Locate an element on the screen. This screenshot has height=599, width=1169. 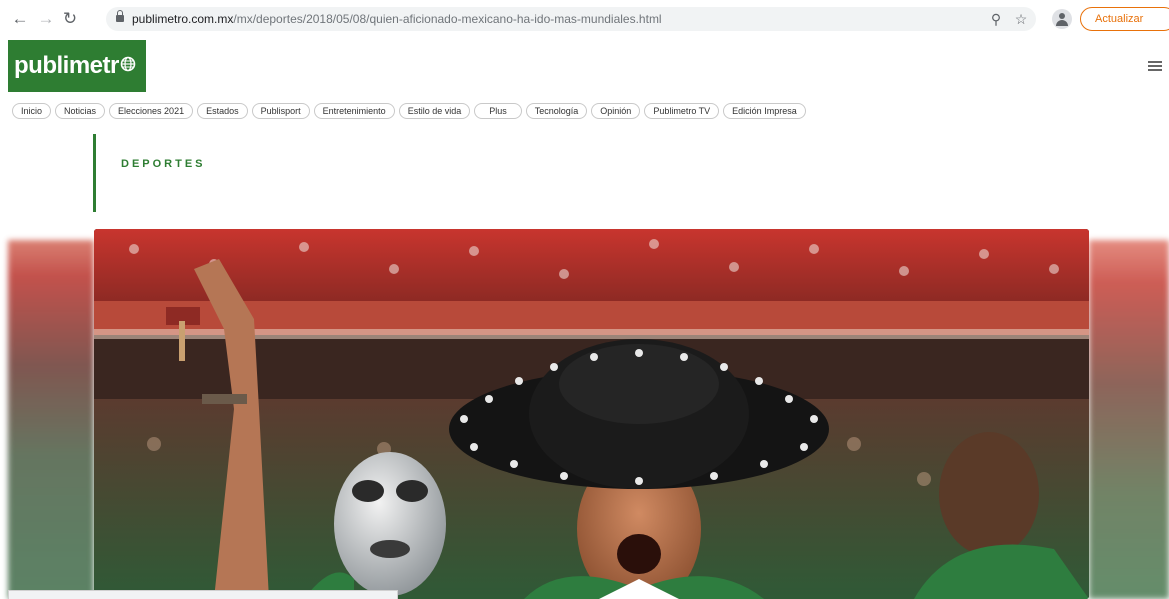
hero-image-blur-right is located at coordinates (1129, 419).